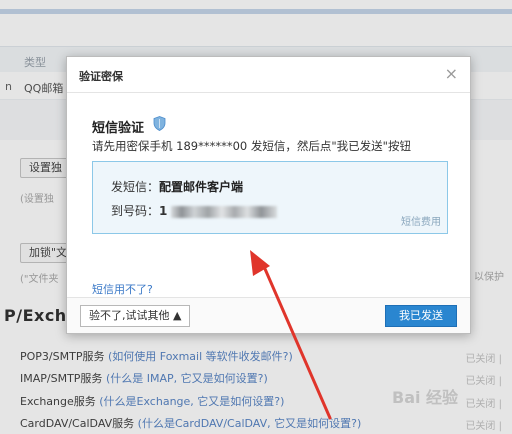 The height and width of the screenshot is (434, 512). What do you see at coordinates (270, 197) in the screenshot?
I see `sms-info-box: 发短信：配置邮件客户端 到号码：1 短信费用` at bounding box center [270, 197].